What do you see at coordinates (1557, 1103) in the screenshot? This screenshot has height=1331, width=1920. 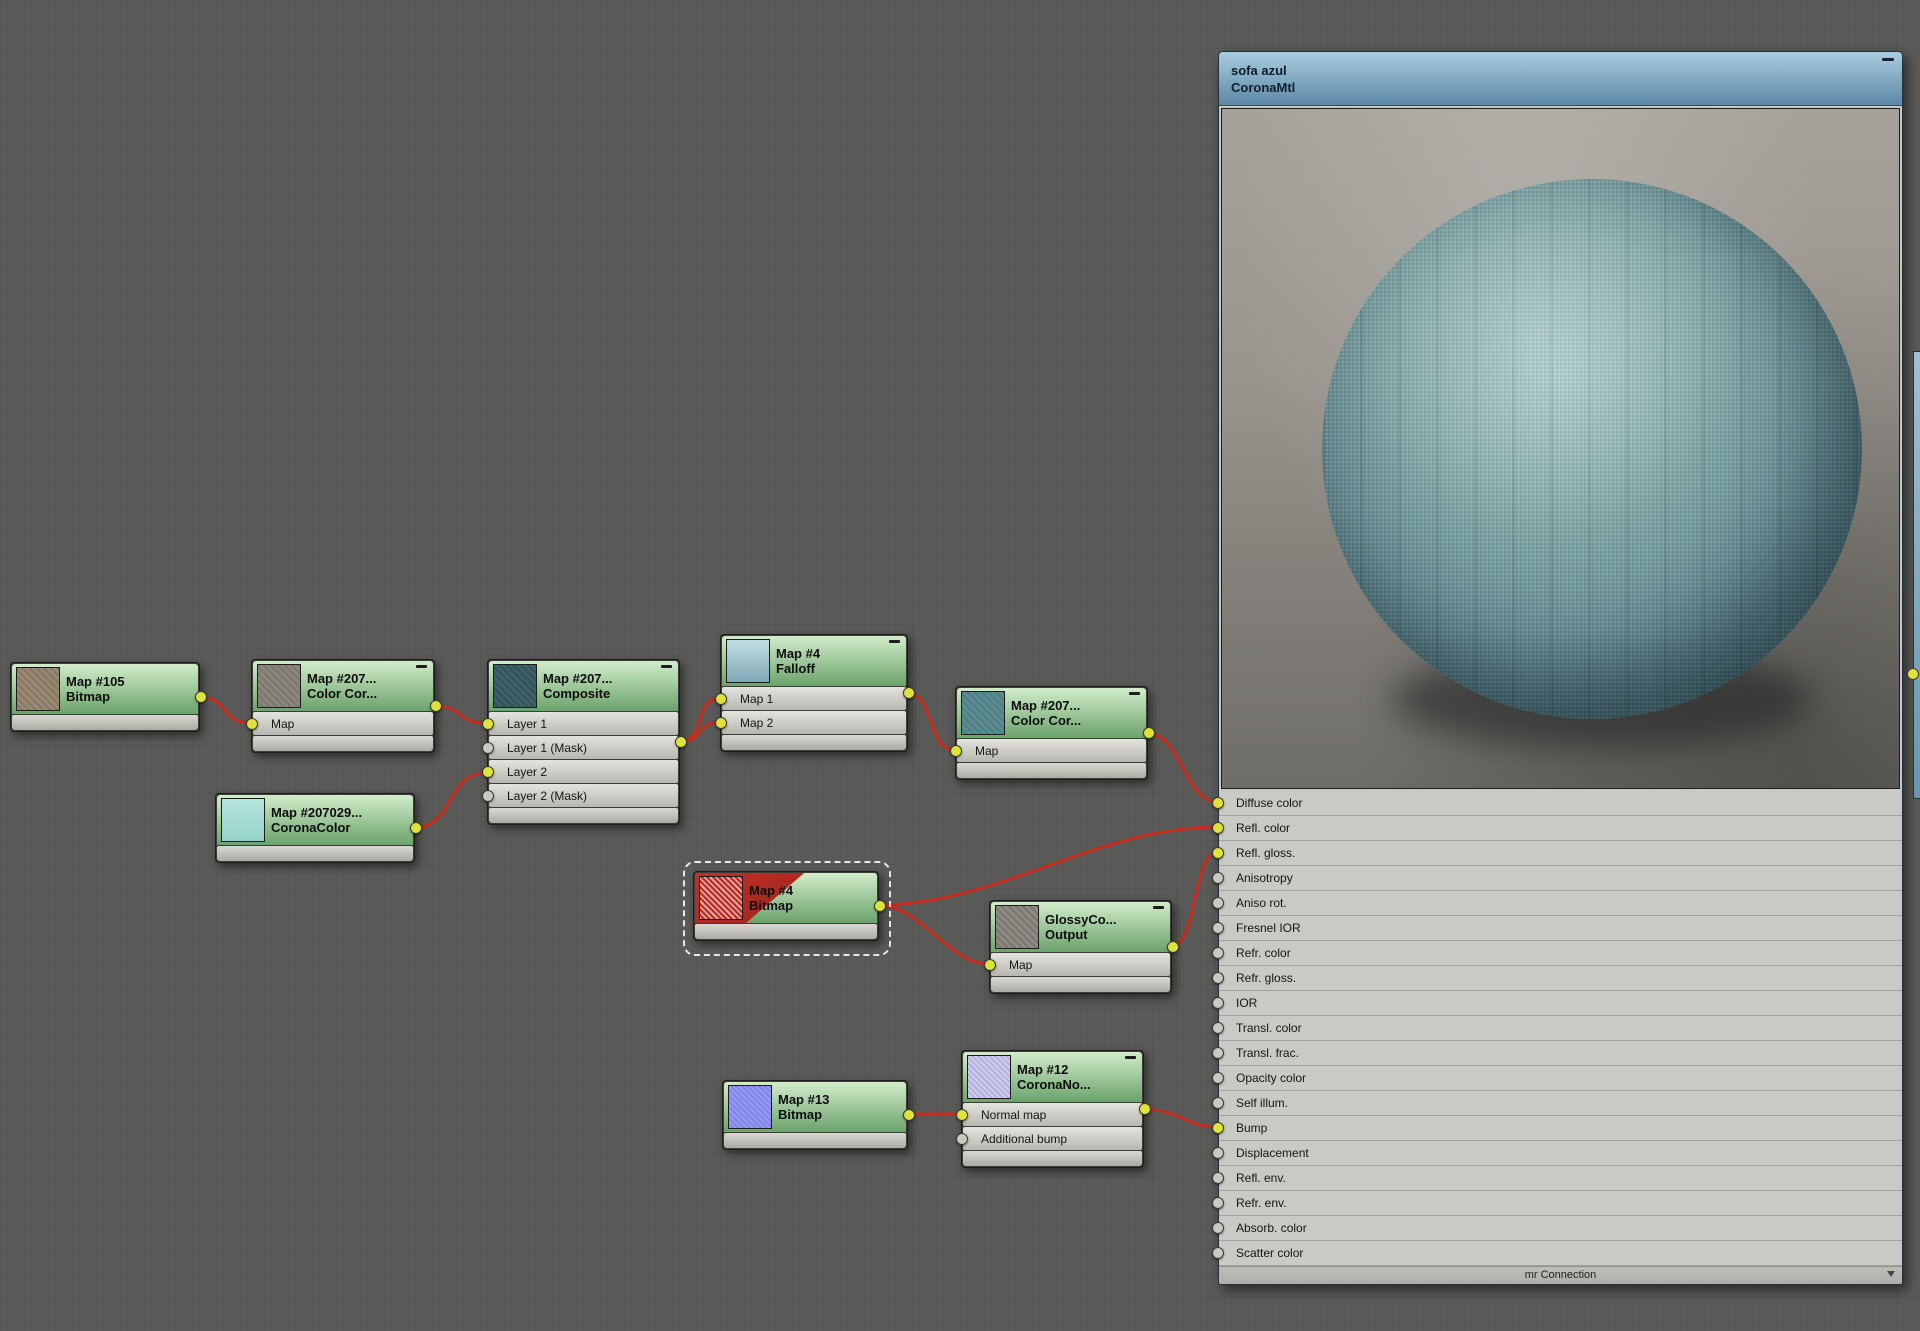 I see `param-row-self-illum: Self illum.` at bounding box center [1557, 1103].